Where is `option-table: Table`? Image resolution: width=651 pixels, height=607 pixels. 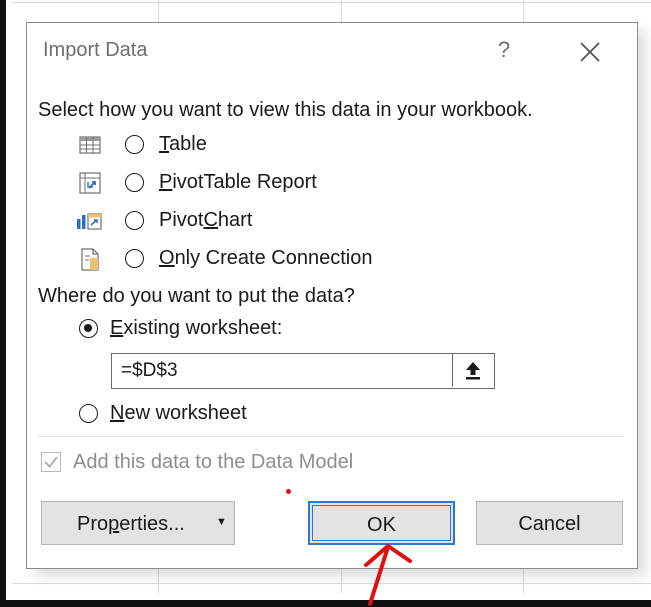
option-table: Table is located at coordinates (207, 145).